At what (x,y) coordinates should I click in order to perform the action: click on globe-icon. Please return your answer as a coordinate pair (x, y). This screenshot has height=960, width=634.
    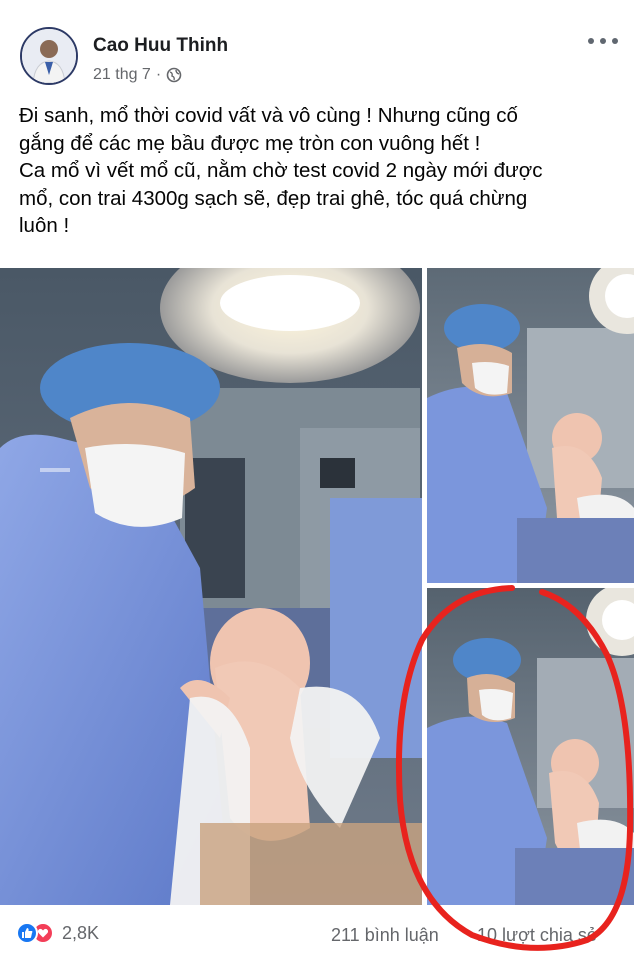
    Looking at the image, I should click on (174, 75).